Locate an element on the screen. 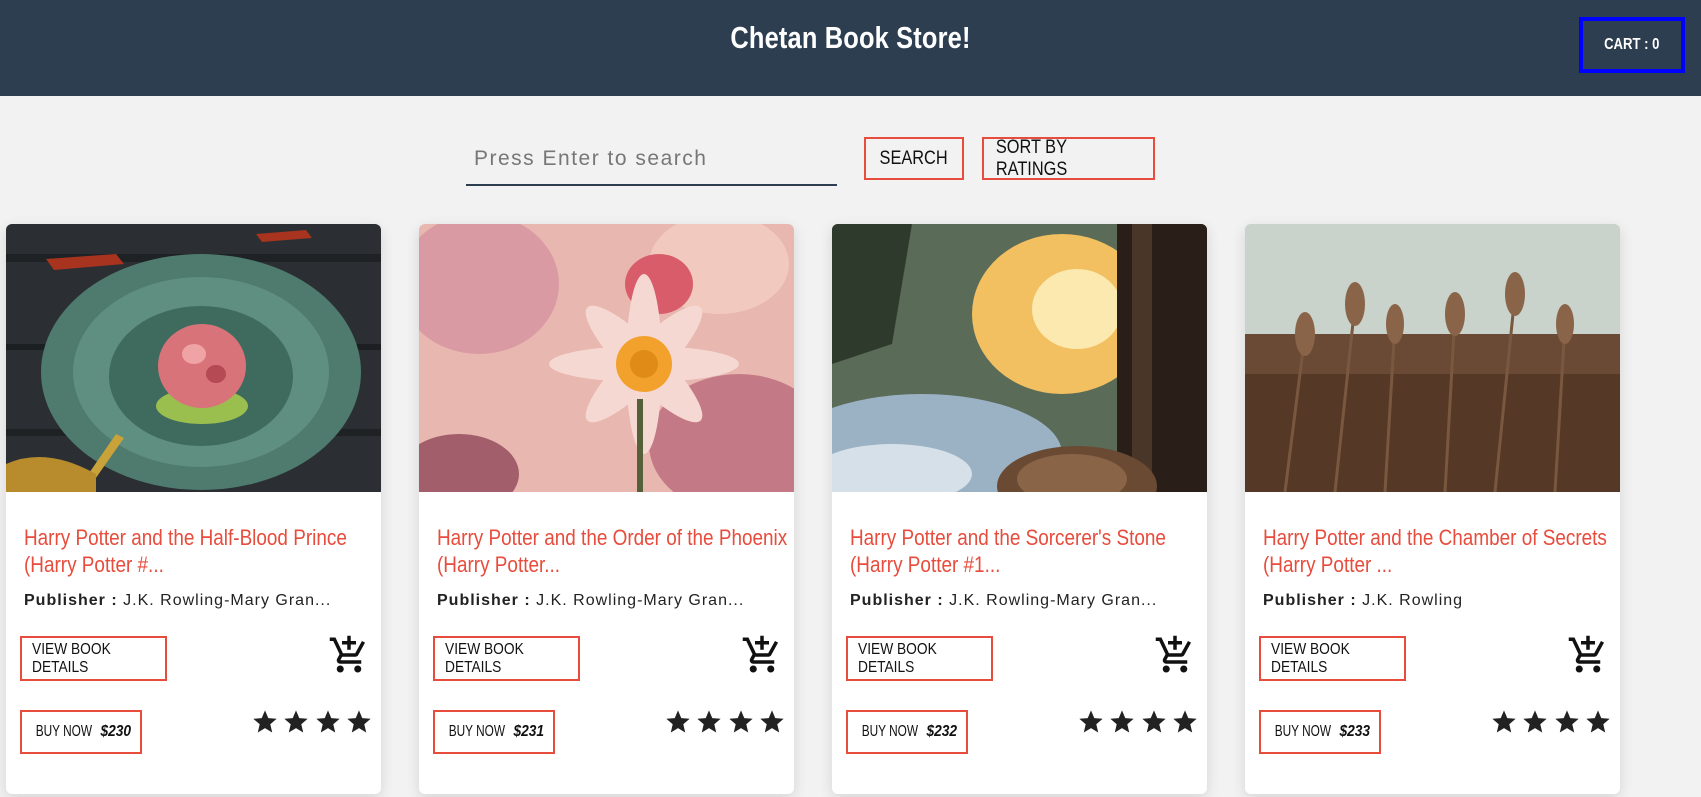  top-navbar: Chetan Book Store! CART : 0 is located at coordinates (850, 48).